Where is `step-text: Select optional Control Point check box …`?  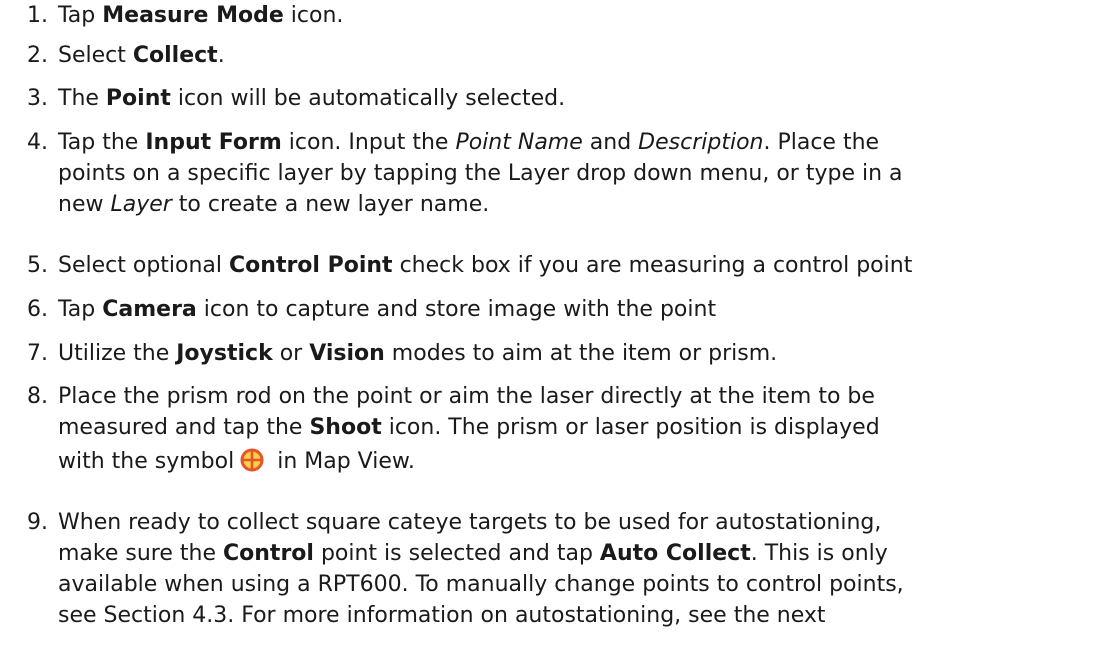
step-text: Select optional Control Point check box … is located at coordinates (485, 265).